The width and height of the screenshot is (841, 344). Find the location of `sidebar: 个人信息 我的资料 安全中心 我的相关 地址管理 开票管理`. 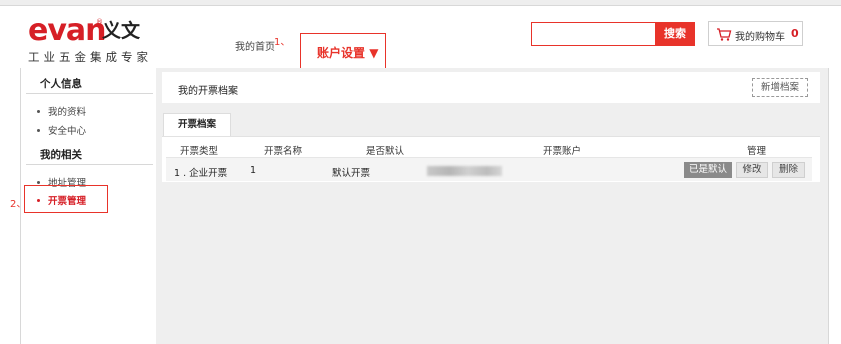

sidebar: 个人信息 我的资料 安全中心 我的相关 地址管理 开票管理 is located at coordinates (88, 206).